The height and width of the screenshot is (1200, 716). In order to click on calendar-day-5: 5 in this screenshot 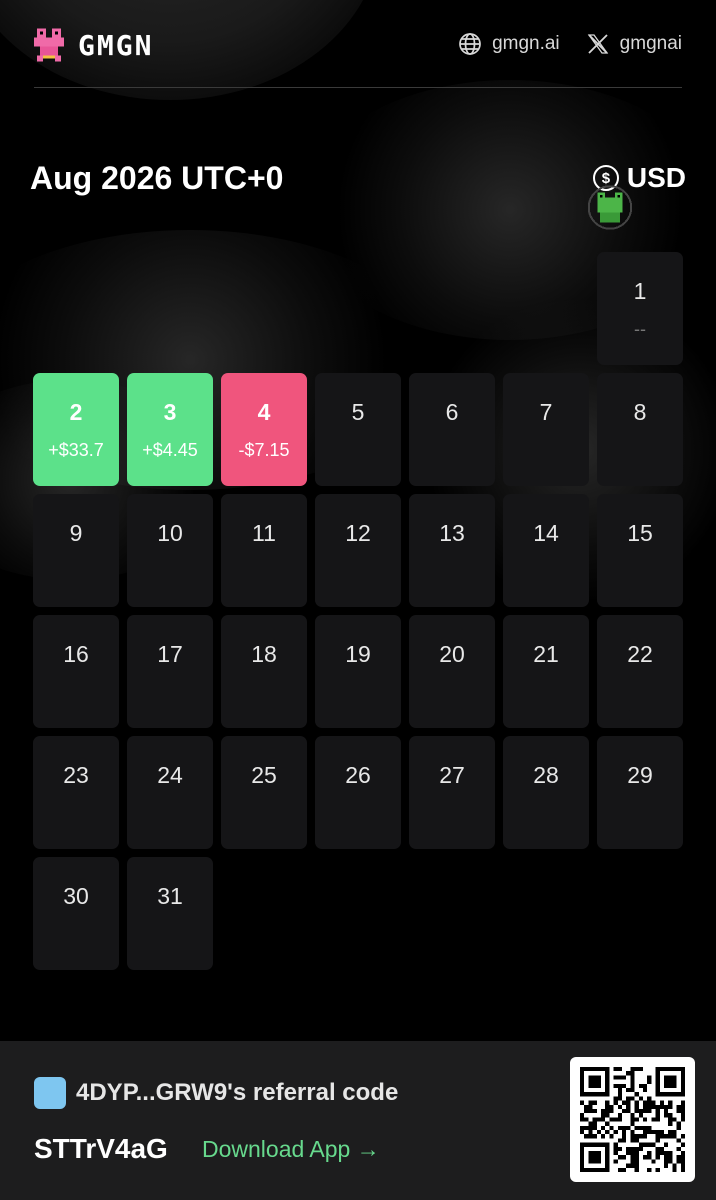, I will do `click(358, 429)`.